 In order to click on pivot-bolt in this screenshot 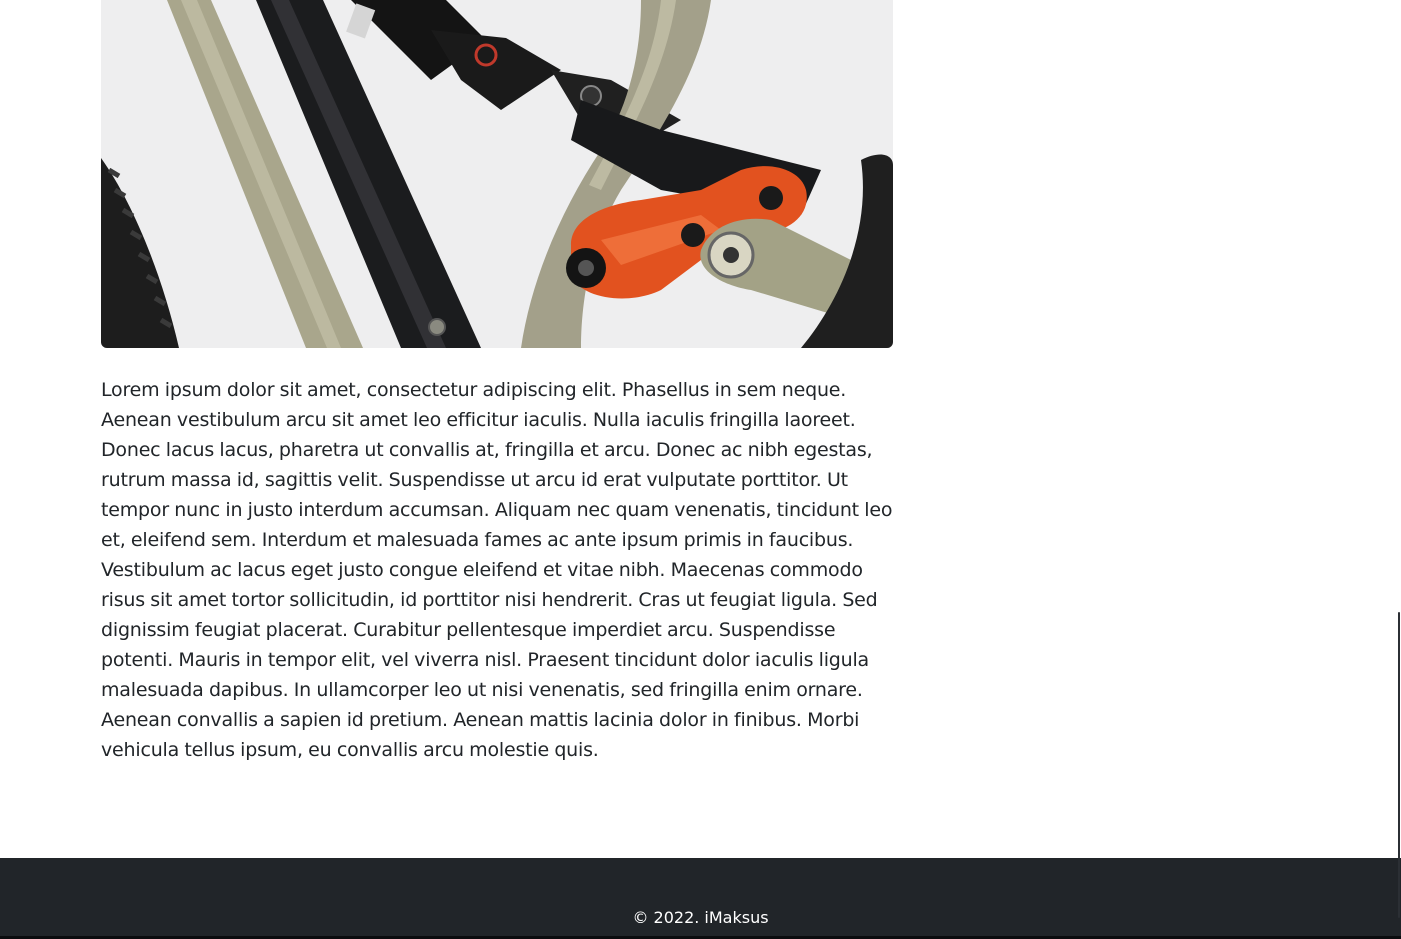, I will do `click(437, 327)`.